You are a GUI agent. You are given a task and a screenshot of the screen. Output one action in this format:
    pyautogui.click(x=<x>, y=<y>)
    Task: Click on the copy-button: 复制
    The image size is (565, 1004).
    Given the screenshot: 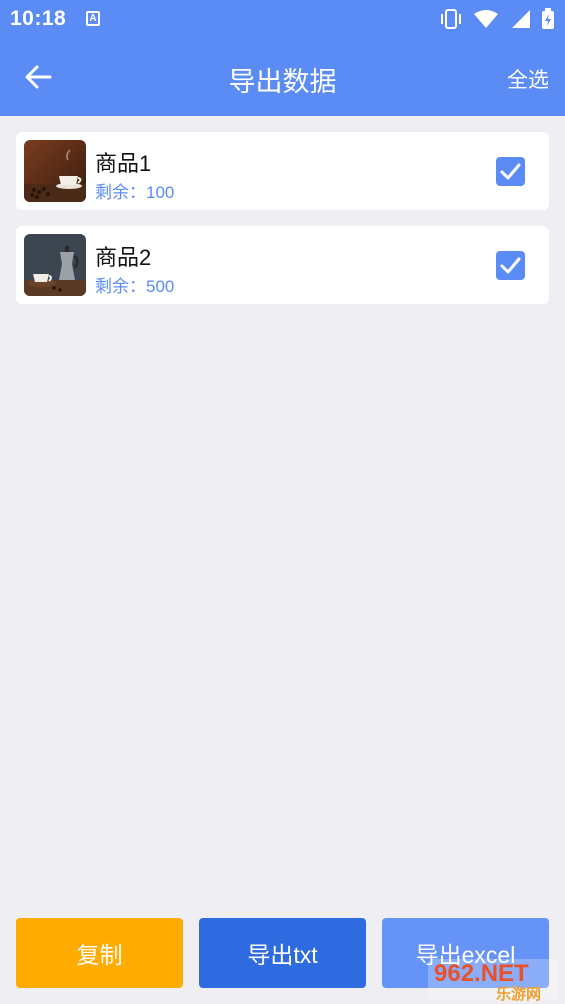 What is the action you would take?
    pyautogui.click(x=99, y=953)
    